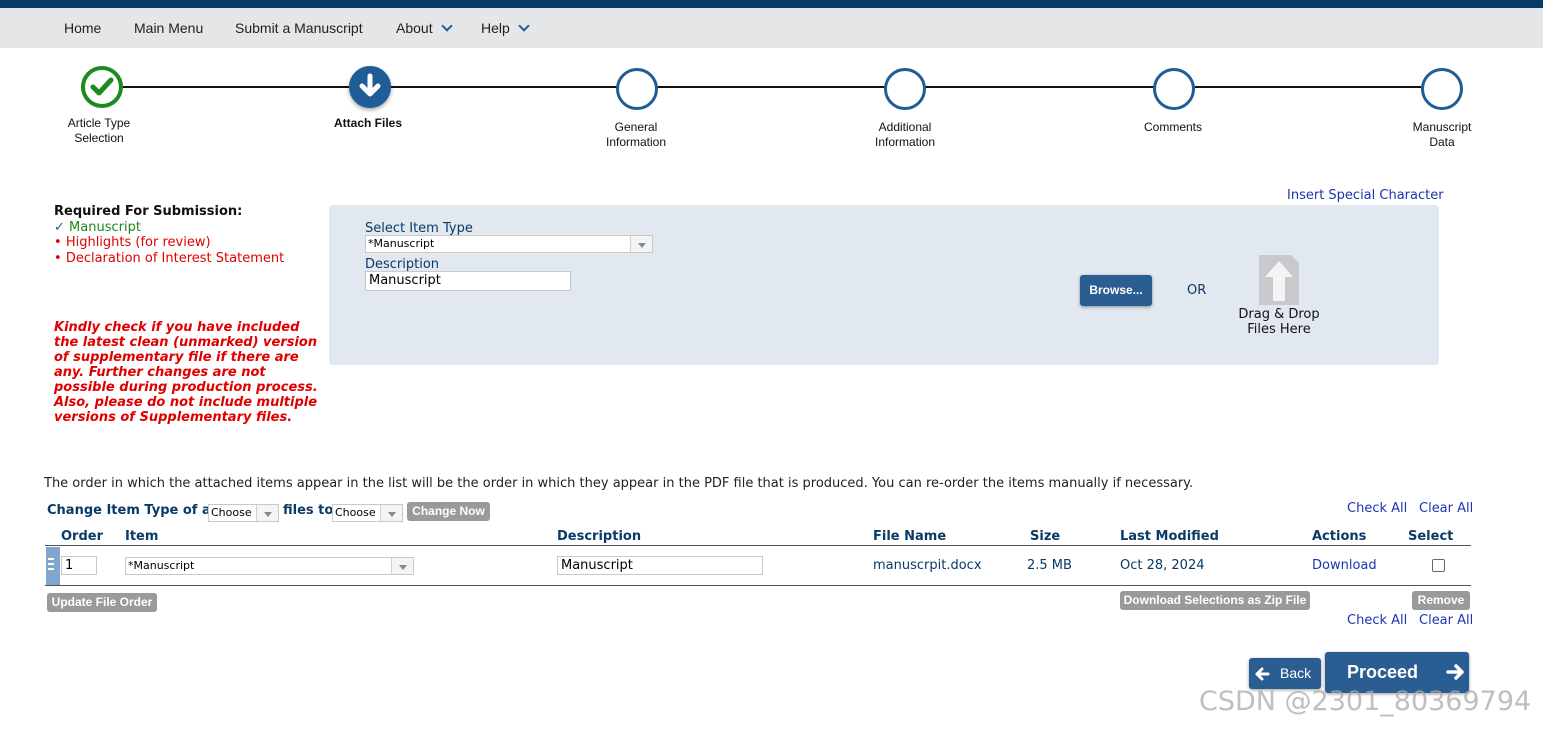 The height and width of the screenshot is (730, 1543). I want to click on step-1-circle, so click(102, 87).